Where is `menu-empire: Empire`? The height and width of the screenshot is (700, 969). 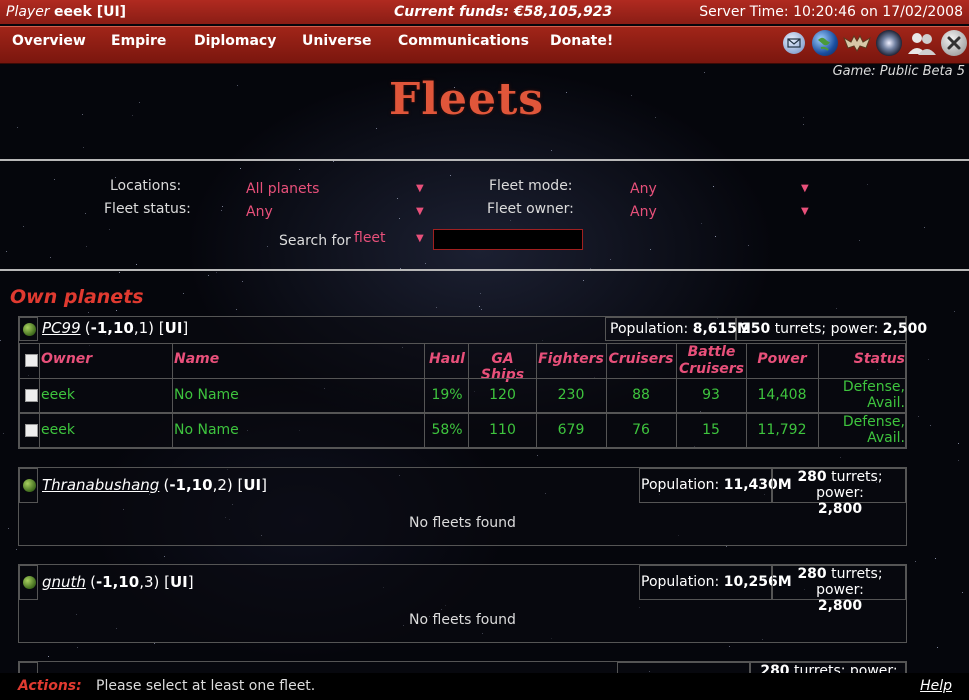
menu-empire: Empire is located at coordinates (138, 41).